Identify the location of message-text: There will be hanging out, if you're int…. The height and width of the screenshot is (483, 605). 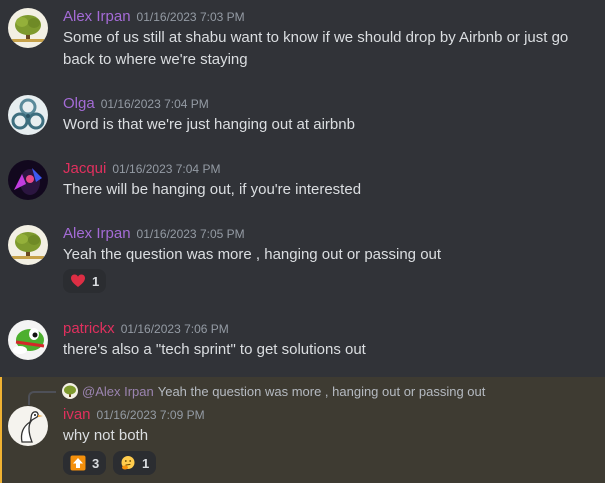
(212, 189).